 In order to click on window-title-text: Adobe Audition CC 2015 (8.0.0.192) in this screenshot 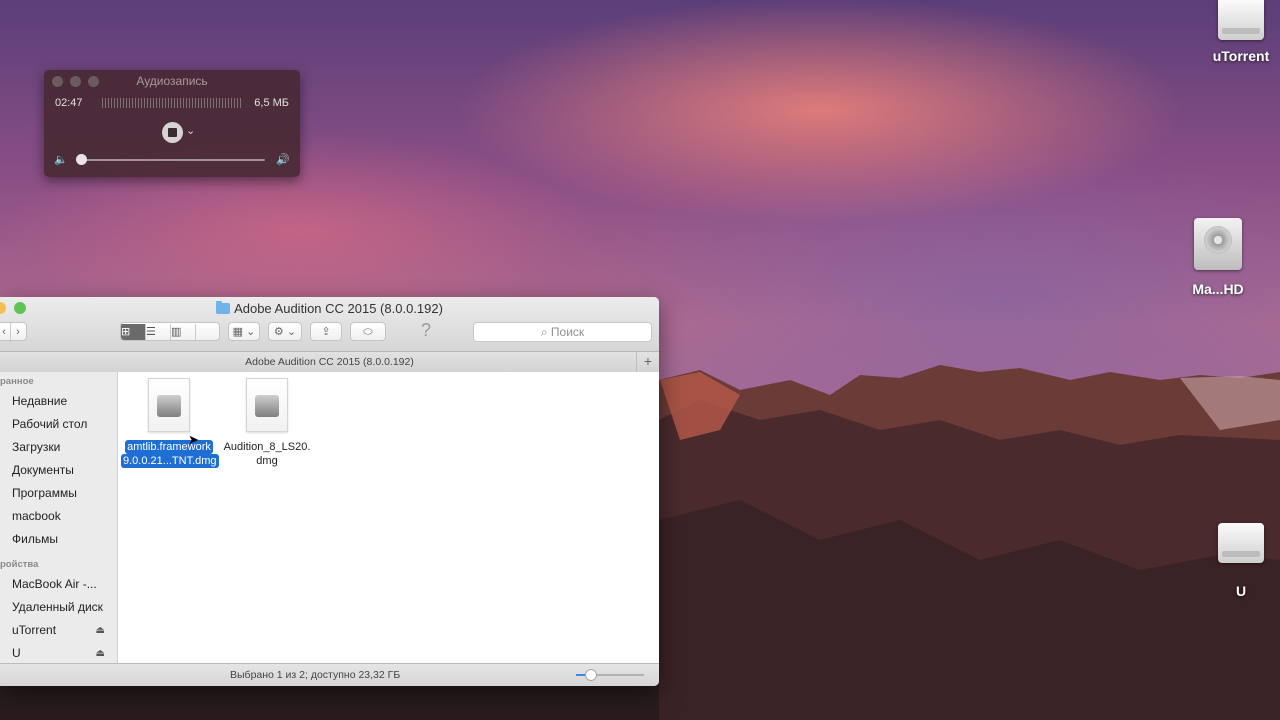, I will do `click(338, 308)`.